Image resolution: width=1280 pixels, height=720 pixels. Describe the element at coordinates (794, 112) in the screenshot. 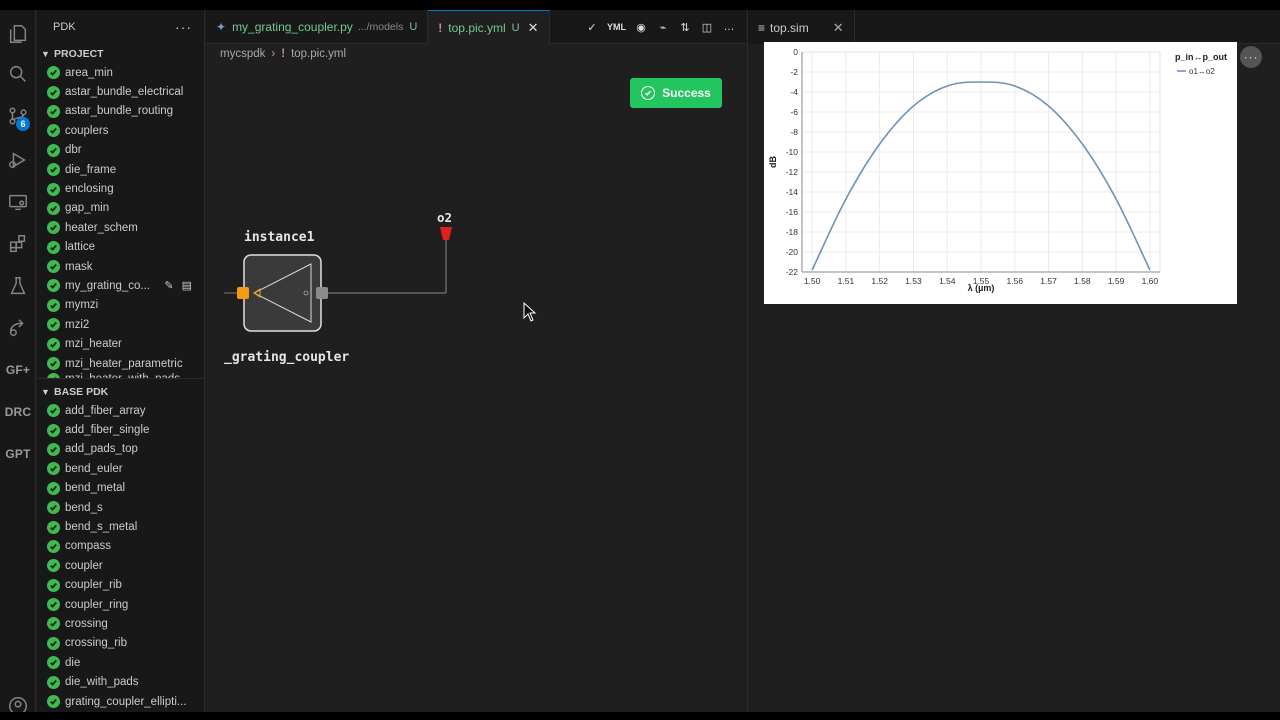

I see `y-tick-label: -6` at that location.